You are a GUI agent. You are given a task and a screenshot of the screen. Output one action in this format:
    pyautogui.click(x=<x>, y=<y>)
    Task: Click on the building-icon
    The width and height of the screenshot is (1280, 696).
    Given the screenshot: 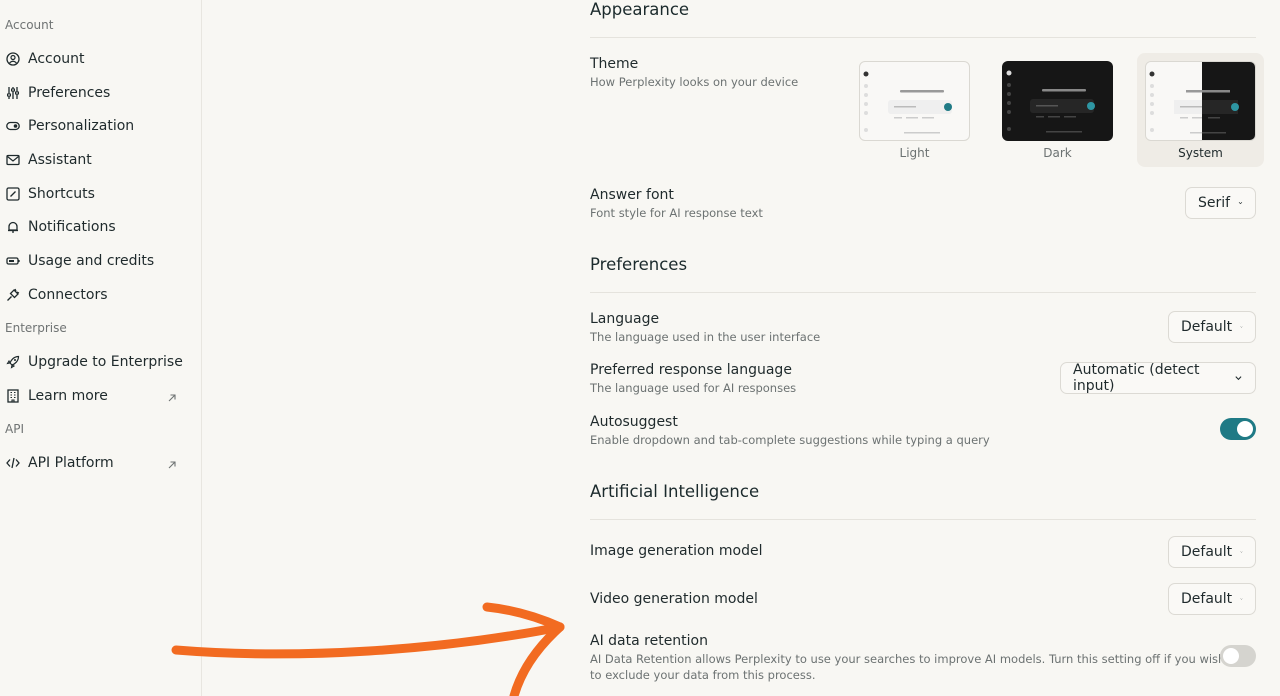 What is the action you would take?
    pyautogui.click(x=13, y=396)
    